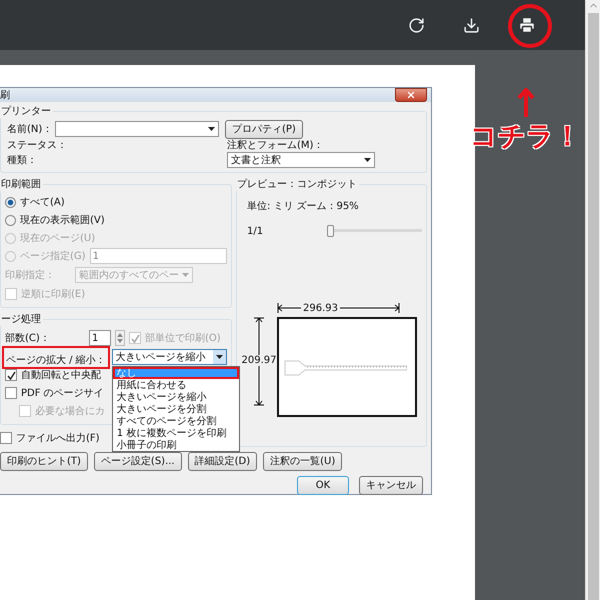  I want to click on dialog-button: 注釈の一覧(U), so click(302, 461).